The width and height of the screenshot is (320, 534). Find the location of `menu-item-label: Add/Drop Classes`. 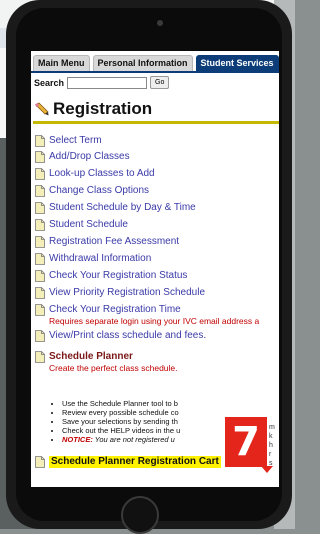

menu-item-label: Add/Drop Classes is located at coordinates (89, 157).